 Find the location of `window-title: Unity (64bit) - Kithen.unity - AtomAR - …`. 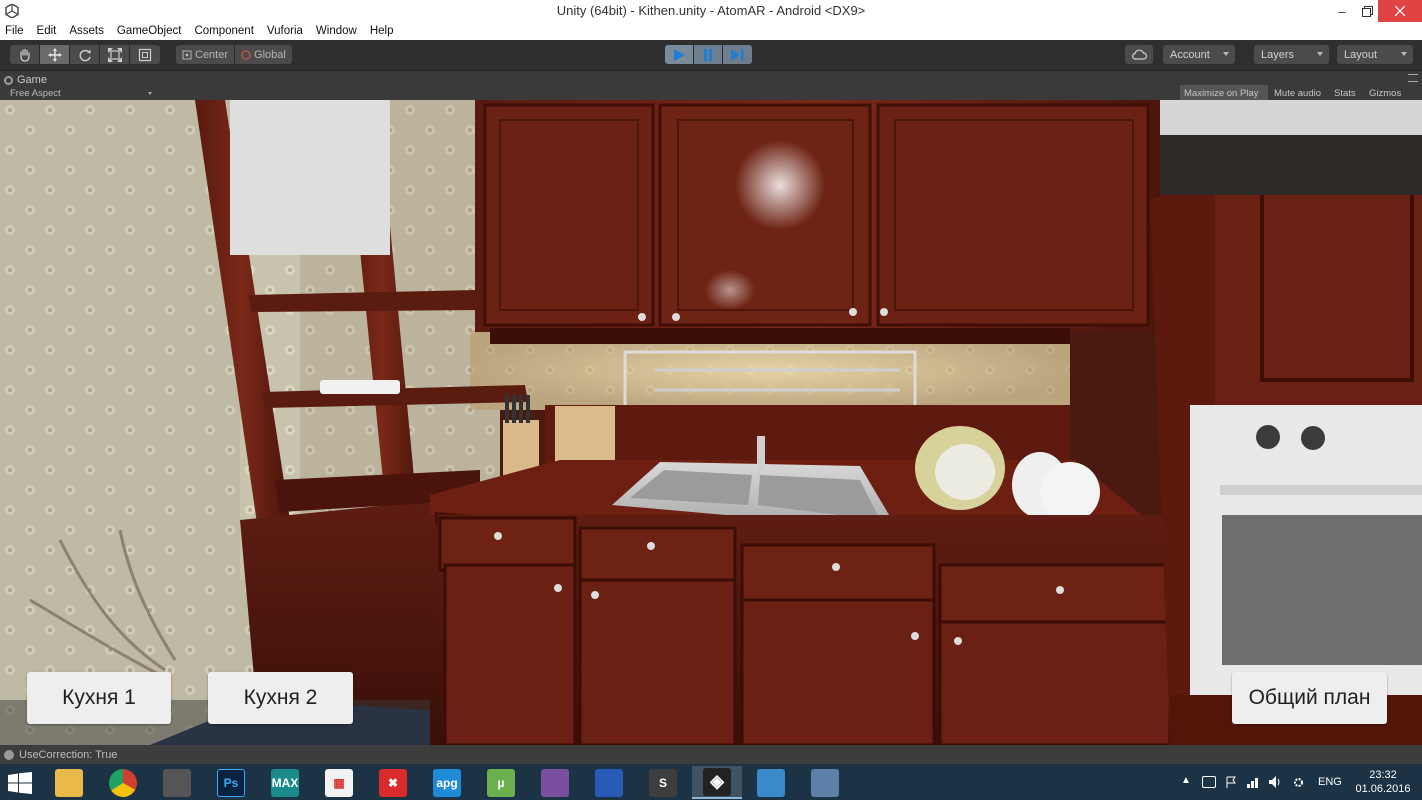

window-title: Unity (64bit) - Kithen.unity - AtomAR - … is located at coordinates (711, 10).